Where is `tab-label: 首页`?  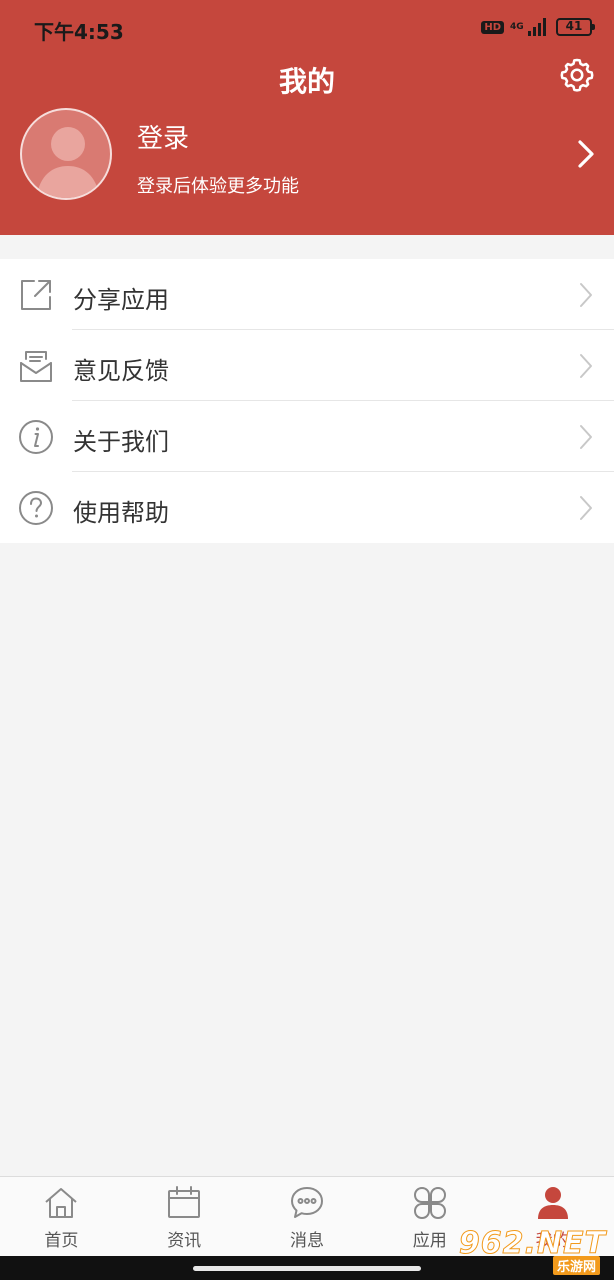 tab-label: 首页 is located at coordinates (61, 1241).